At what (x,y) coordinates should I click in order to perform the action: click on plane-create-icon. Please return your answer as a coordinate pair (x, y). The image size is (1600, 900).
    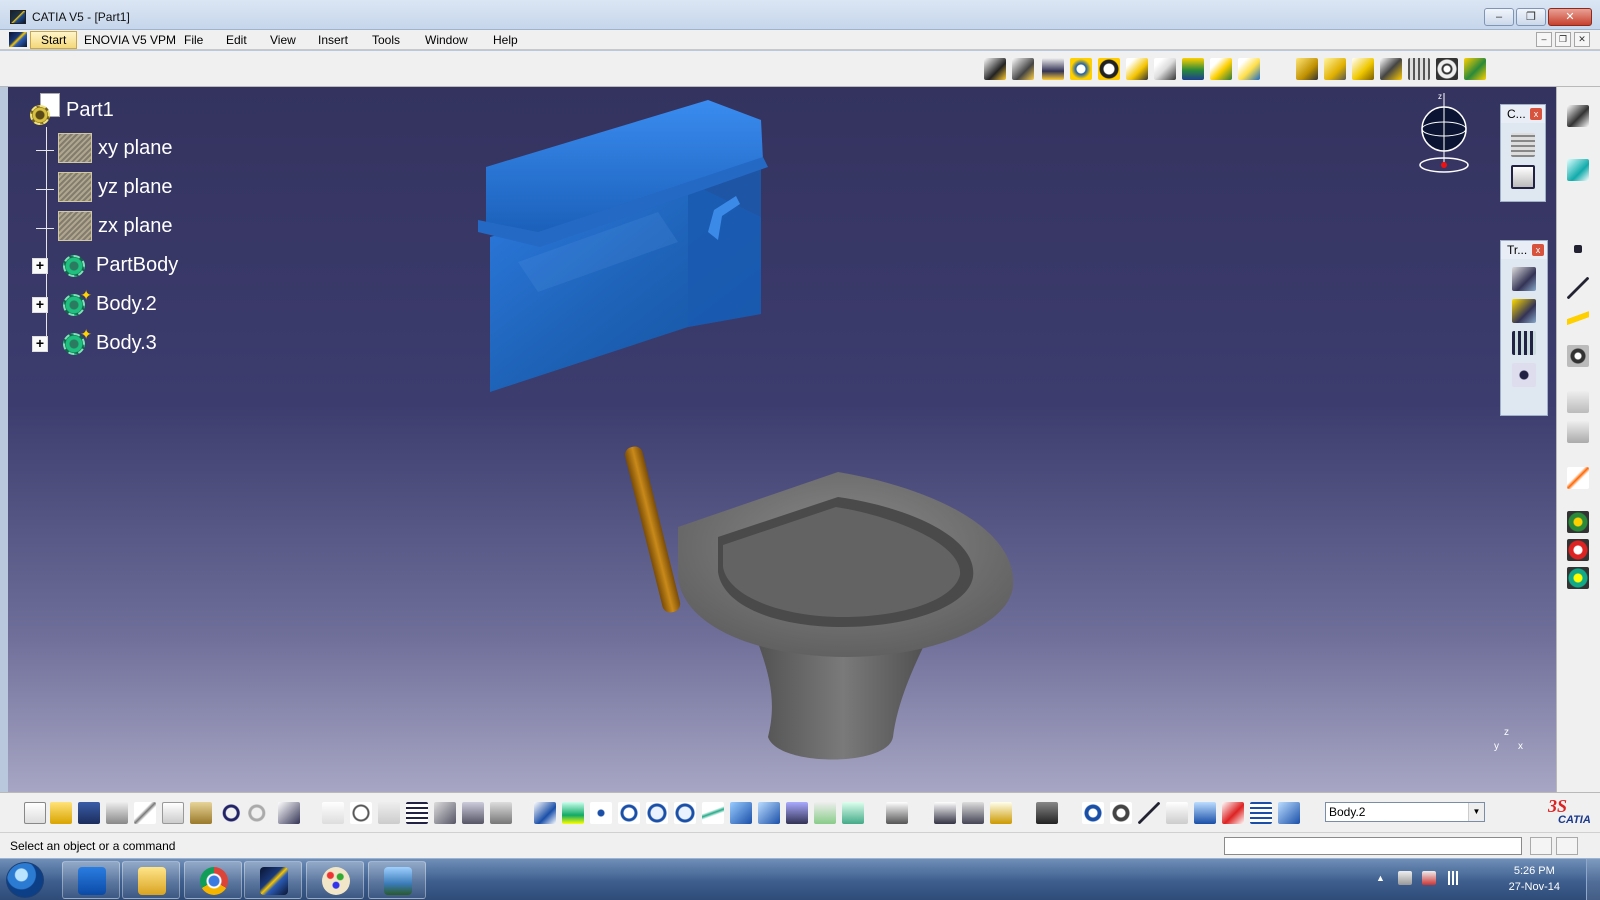
    Looking at the image, I should click on (1578, 170).